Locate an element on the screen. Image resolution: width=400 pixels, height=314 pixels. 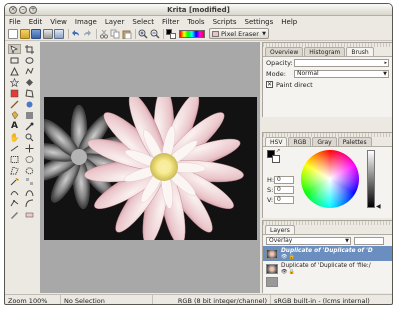
color-panel: HSV RGB Gray Palettes ↗ H: 0 S: 0 V: 0 ◀ is located at coordinates (327, 175).